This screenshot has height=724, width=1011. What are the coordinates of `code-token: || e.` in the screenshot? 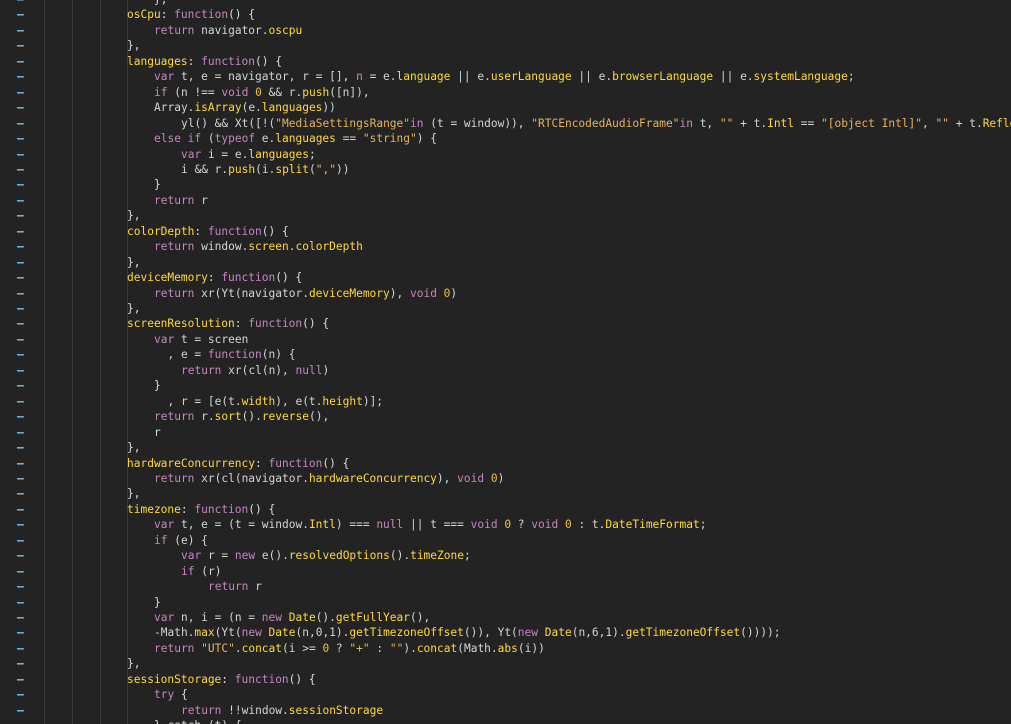 It's located at (470, 77).